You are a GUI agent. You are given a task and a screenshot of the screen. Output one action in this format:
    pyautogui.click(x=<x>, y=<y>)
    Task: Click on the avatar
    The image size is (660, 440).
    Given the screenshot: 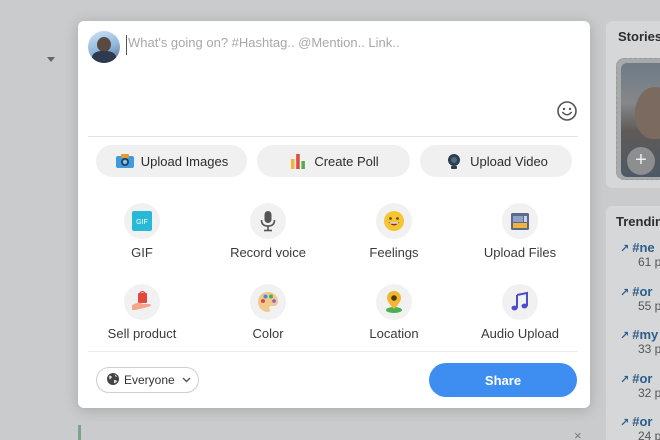 What is the action you would take?
    pyautogui.click(x=104, y=47)
    